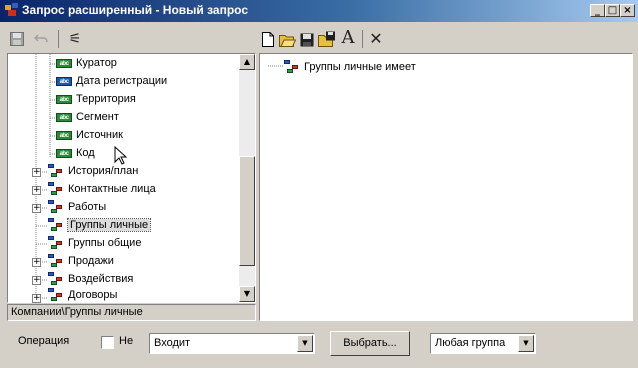  I want to click on tree-item-label: Источник, so click(99, 135).